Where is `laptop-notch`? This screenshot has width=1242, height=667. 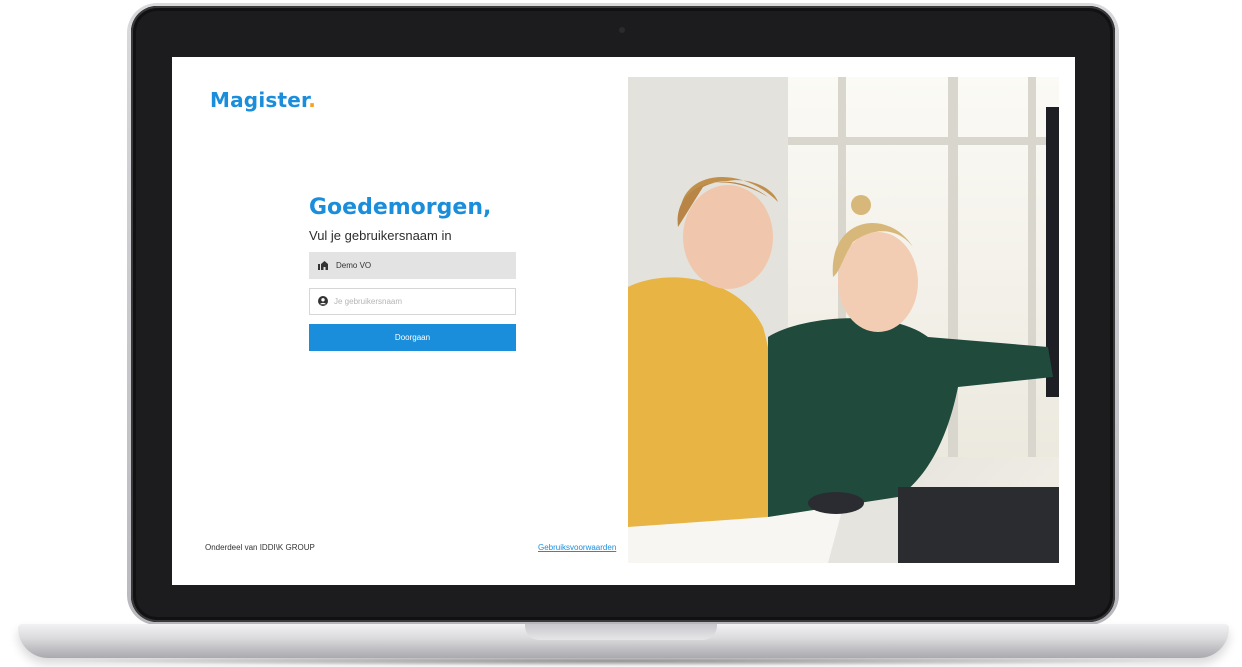
laptop-notch is located at coordinates (621, 632).